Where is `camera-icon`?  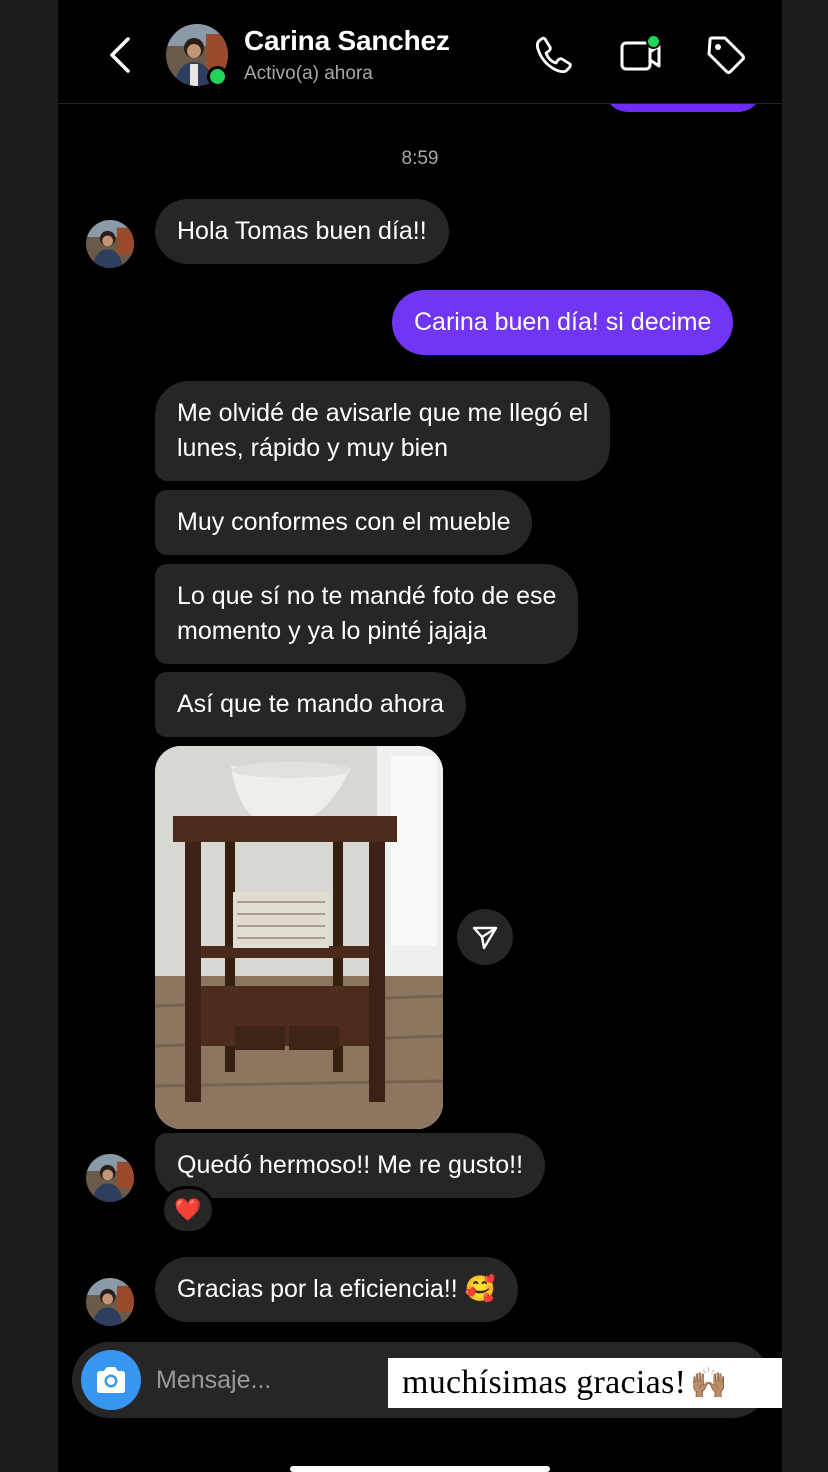
camera-icon is located at coordinates (111, 1380).